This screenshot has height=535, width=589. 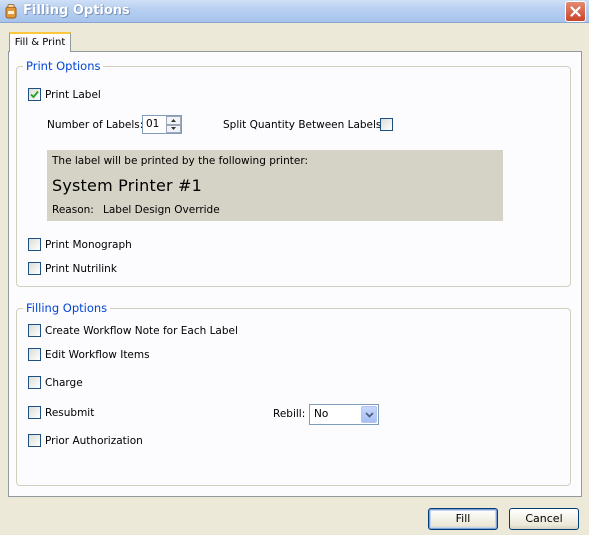 What do you see at coordinates (289, 414) in the screenshot?
I see `rebill-label: Rebill:` at bounding box center [289, 414].